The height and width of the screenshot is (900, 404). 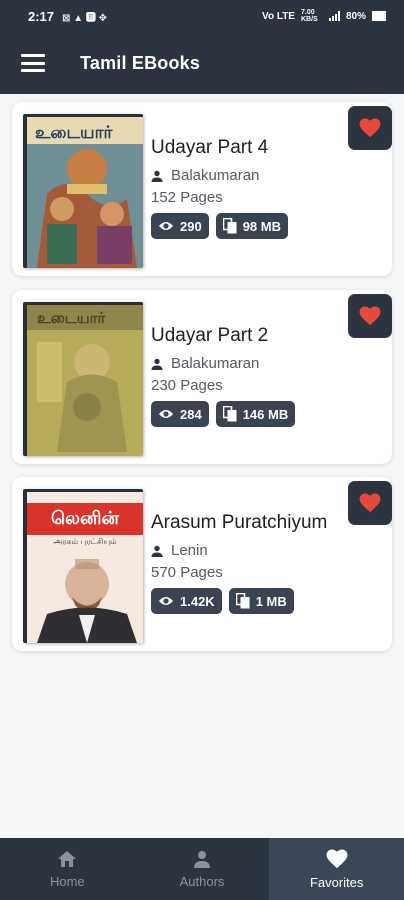 I want to click on nav-authors: Authors, so click(x=202, y=869).